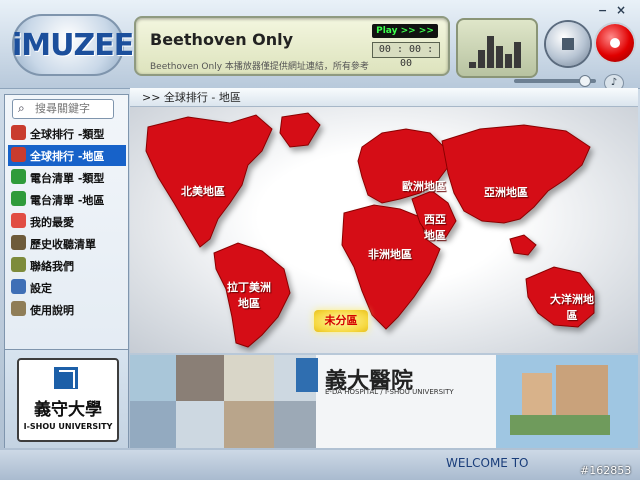 Image resolution: width=640 pixels, height=480 pixels. I want to click on unassigned-region-button: 未分區, so click(341, 321).